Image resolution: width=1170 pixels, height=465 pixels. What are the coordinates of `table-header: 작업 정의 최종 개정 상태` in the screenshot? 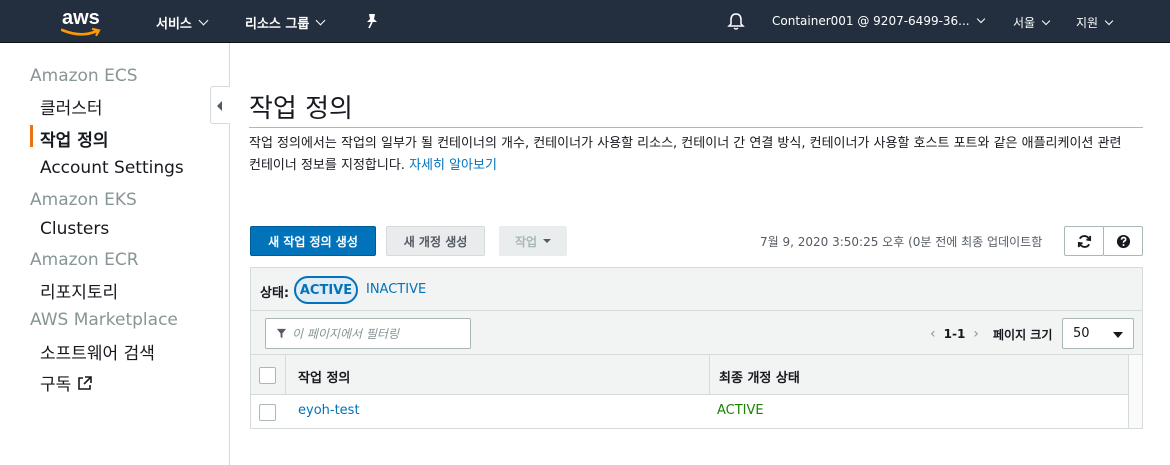 It's located at (696, 375).